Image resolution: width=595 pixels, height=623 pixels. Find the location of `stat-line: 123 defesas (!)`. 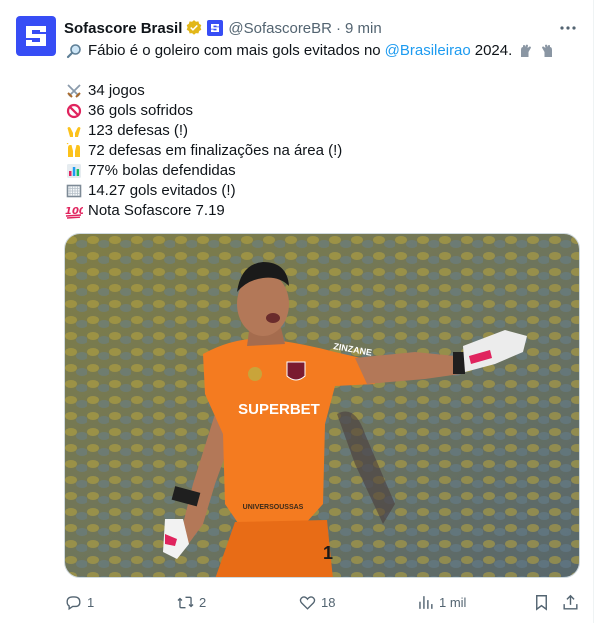

stat-line: 123 defesas (!) is located at coordinates (322, 131).